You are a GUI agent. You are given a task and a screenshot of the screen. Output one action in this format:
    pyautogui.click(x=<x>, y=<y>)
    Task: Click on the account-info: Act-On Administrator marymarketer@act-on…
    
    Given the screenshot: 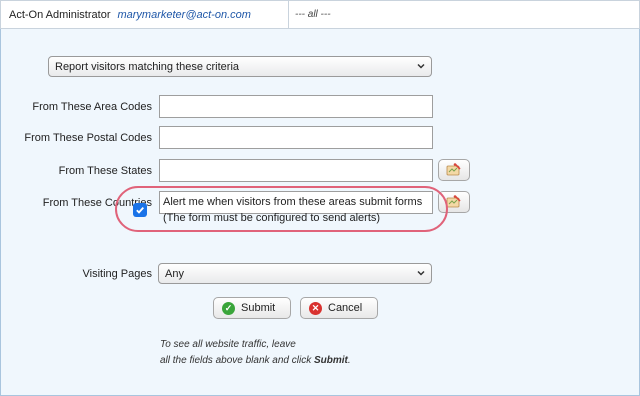 What is the action you would take?
    pyautogui.click(x=145, y=14)
    